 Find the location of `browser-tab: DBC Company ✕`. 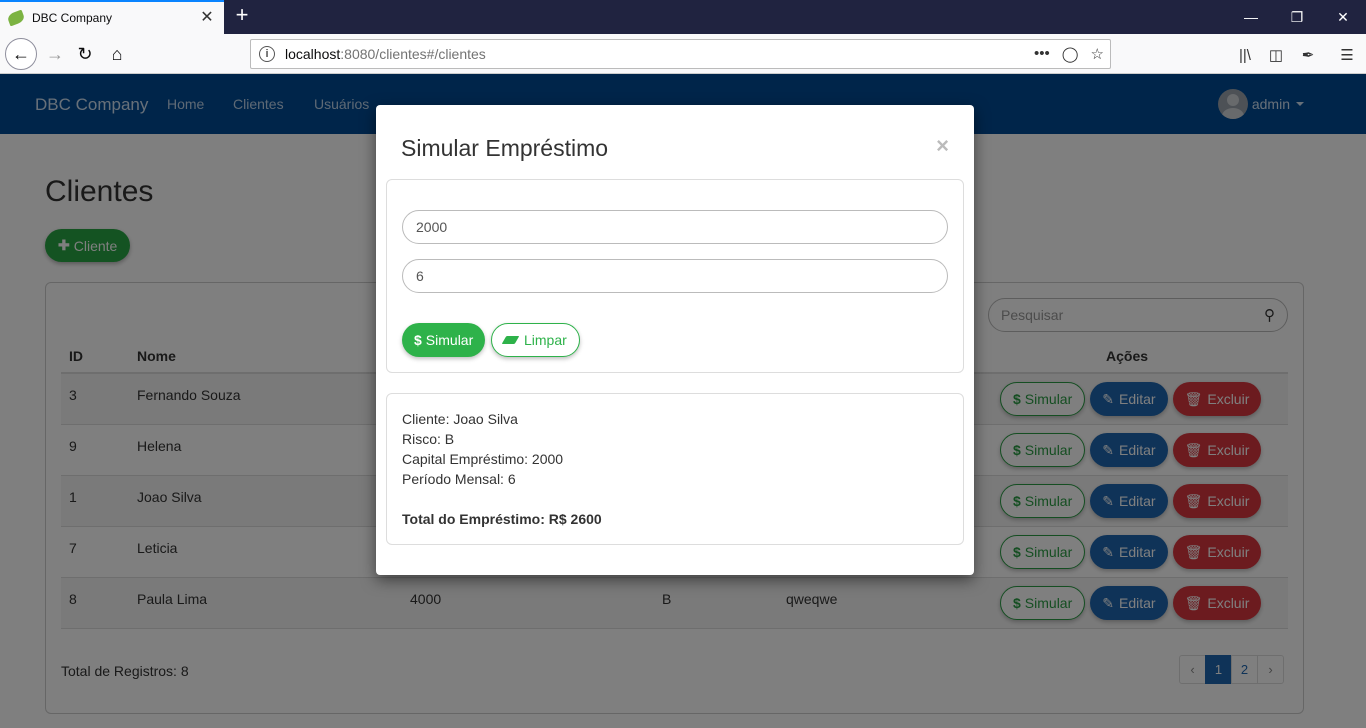

browser-tab: DBC Company ✕ is located at coordinates (112, 17).